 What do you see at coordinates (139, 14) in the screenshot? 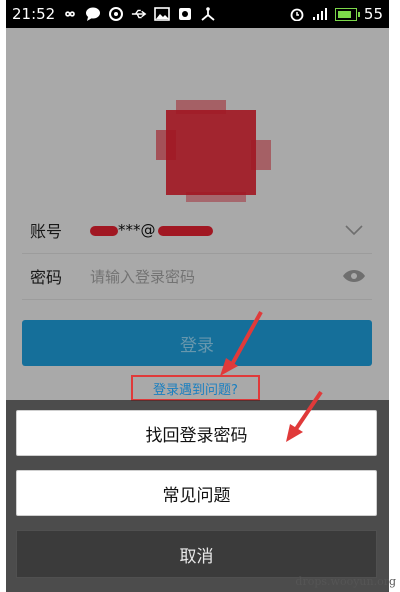
I see `usb-icon` at bounding box center [139, 14].